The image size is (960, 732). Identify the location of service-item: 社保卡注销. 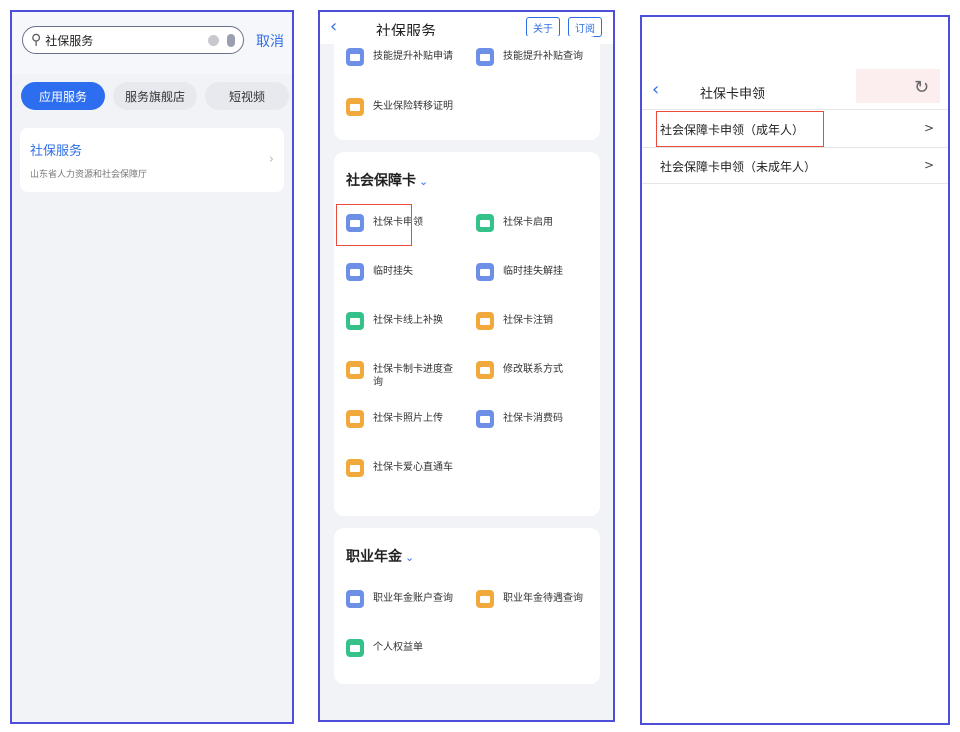
(514, 321).